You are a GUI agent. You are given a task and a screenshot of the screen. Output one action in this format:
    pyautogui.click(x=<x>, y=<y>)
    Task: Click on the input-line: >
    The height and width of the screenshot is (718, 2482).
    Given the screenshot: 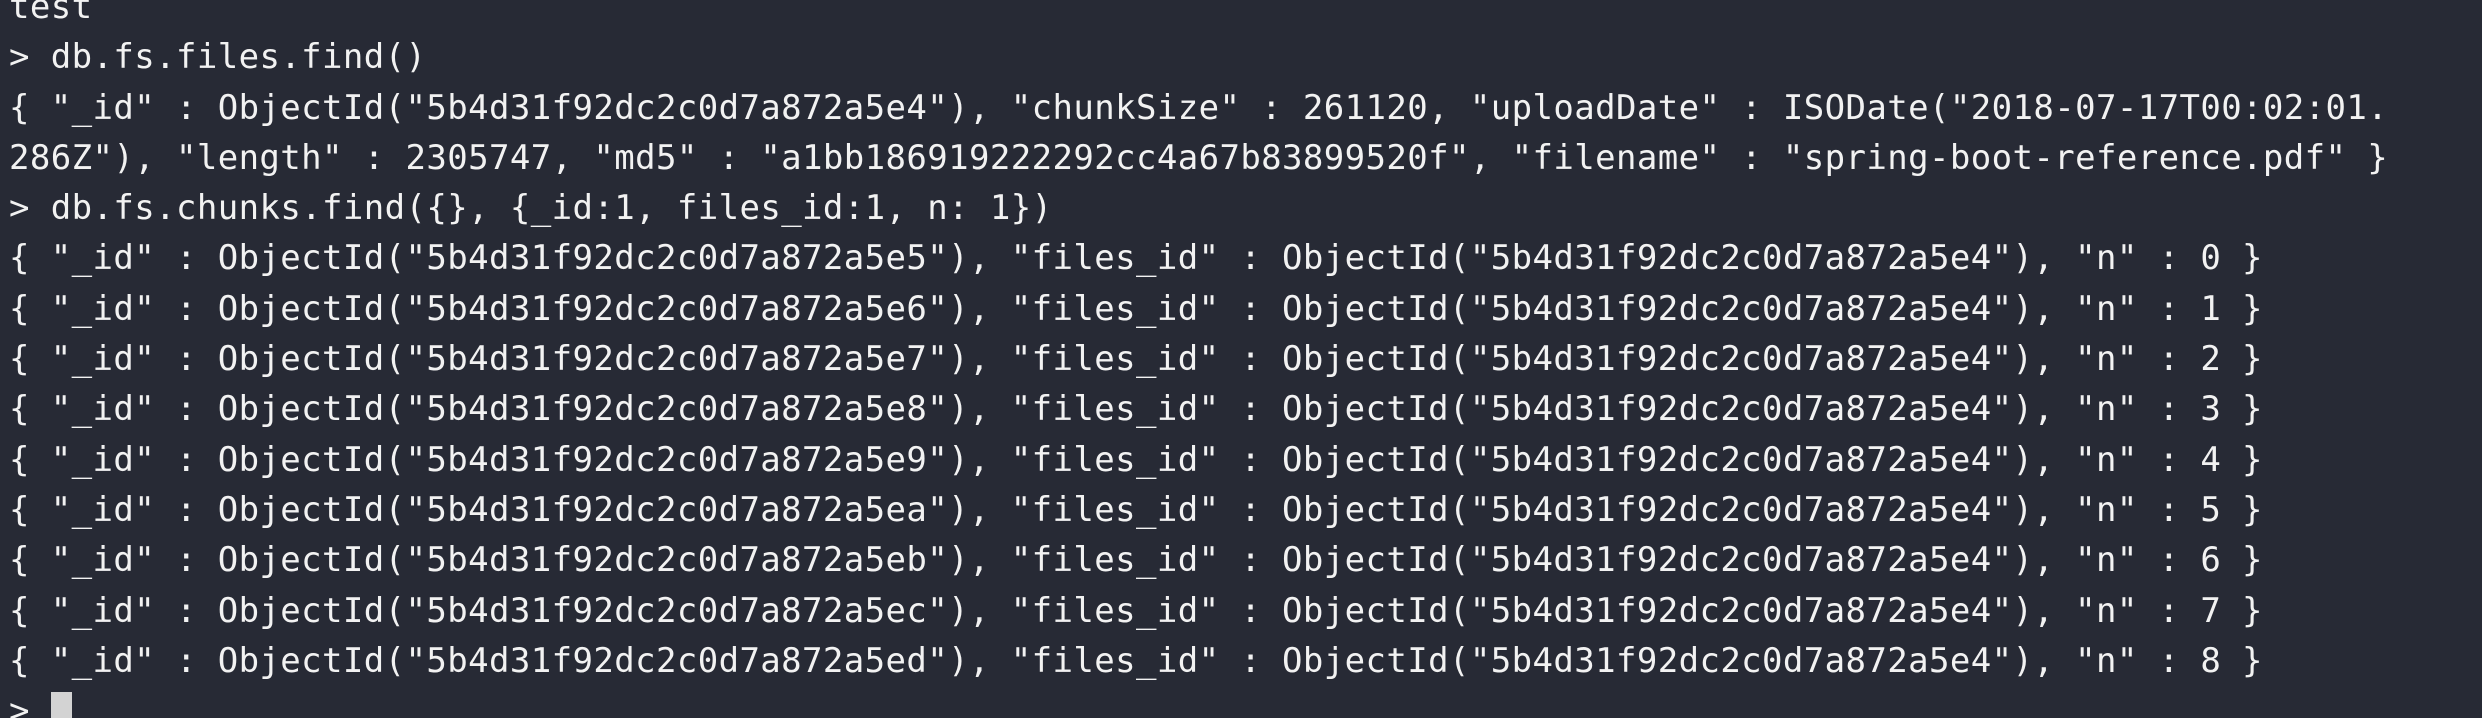 What is the action you would take?
    pyautogui.click(x=1245, y=702)
    